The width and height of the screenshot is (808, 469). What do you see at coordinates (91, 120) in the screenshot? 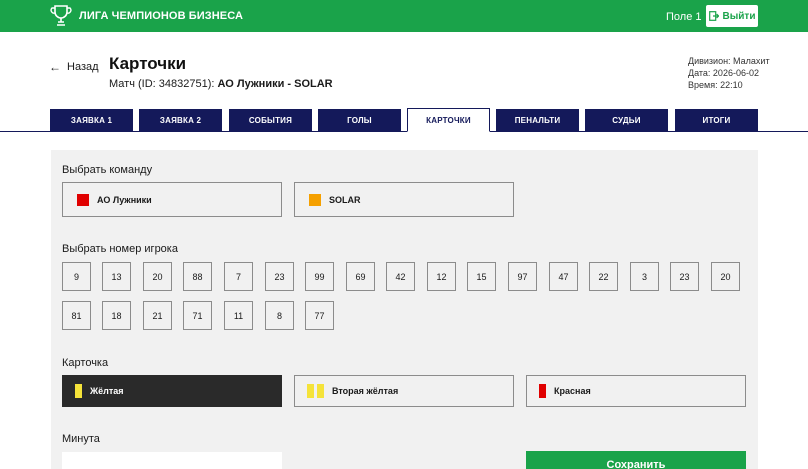
I see `tab-roster-1: ЗАЯВКА 1` at bounding box center [91, 120].